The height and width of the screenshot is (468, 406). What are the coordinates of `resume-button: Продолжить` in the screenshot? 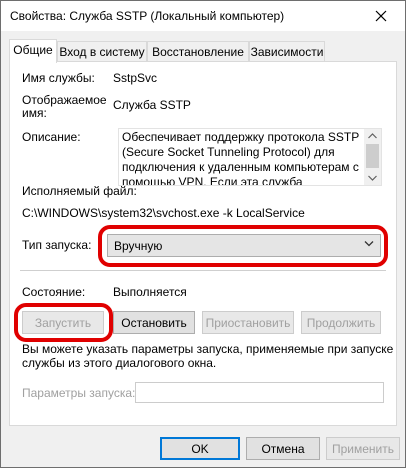 It's located at (341, 322).